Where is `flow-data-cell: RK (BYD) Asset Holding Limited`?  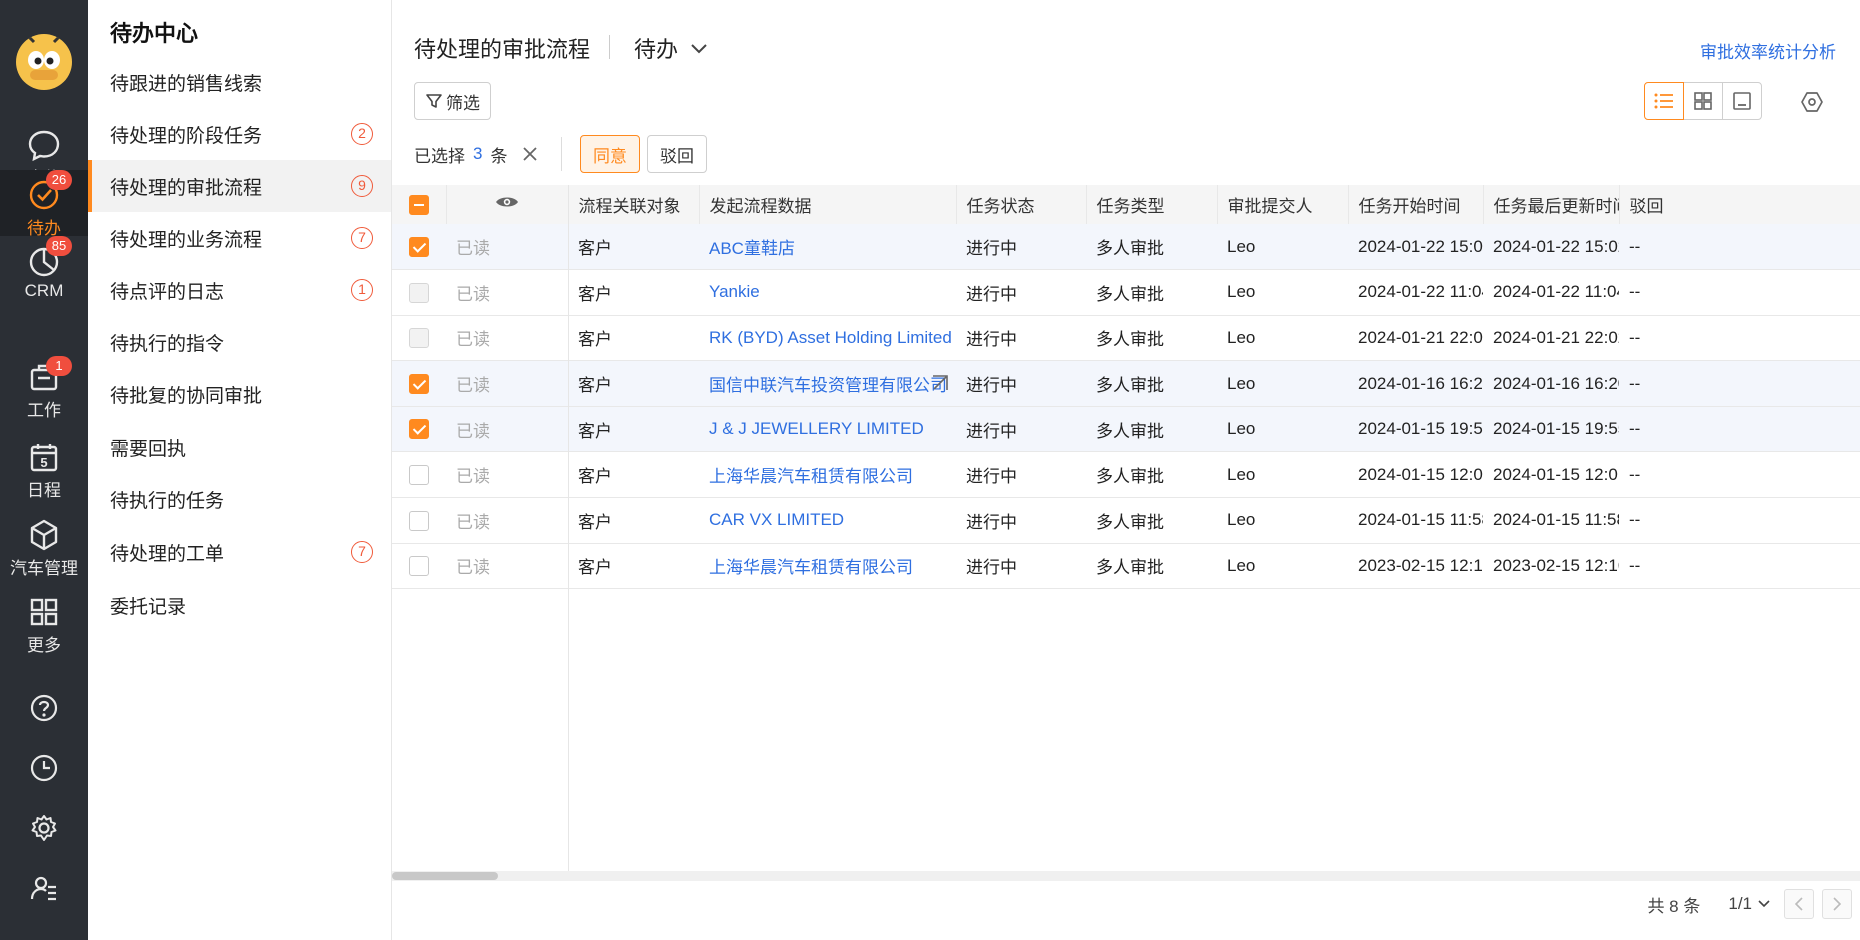 flow-data-cell: RK (BYD) Asset Holding Limited is located at coordinates (827, 338).